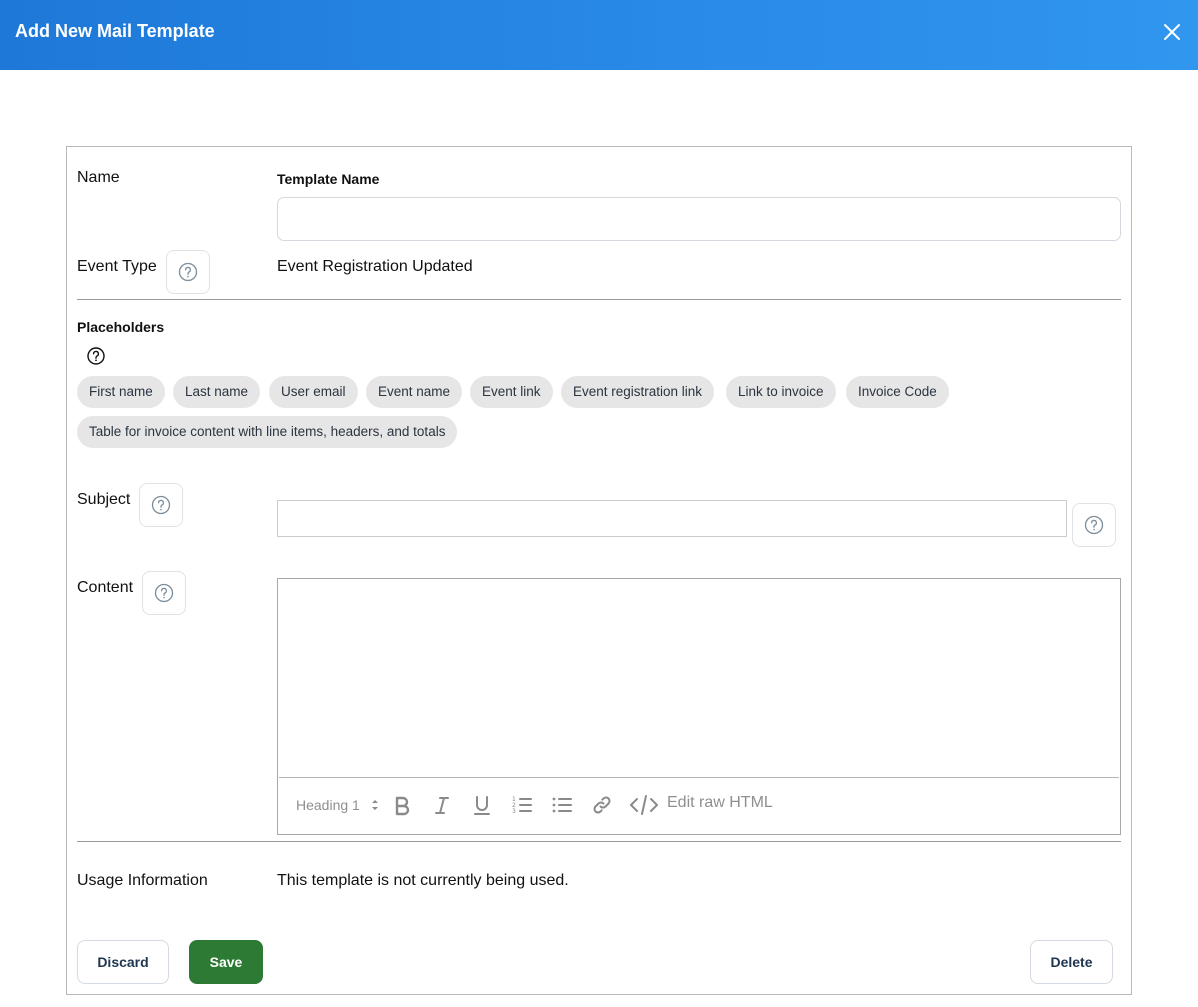 The image size is (1198, 1007). What do you see at coordinates (142, 880) in the screenshot?
I see `usage-information-label: Usage Information` at bounding box center [142, 880].